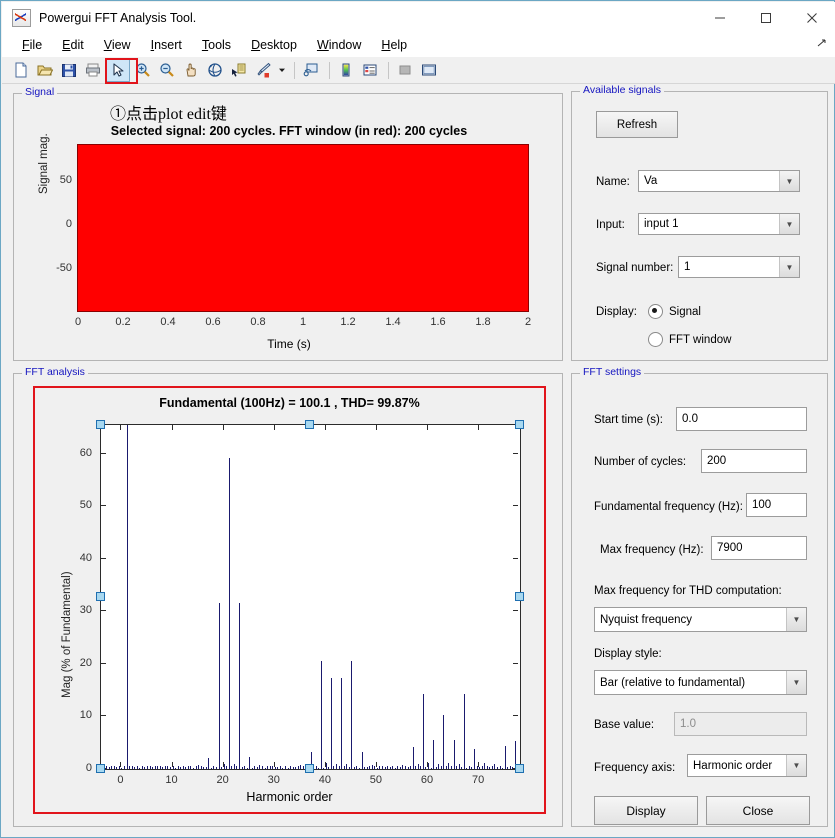 This screenshot has width=835, height=838. I want to click on fft-ytickmark, so click(515, 663).